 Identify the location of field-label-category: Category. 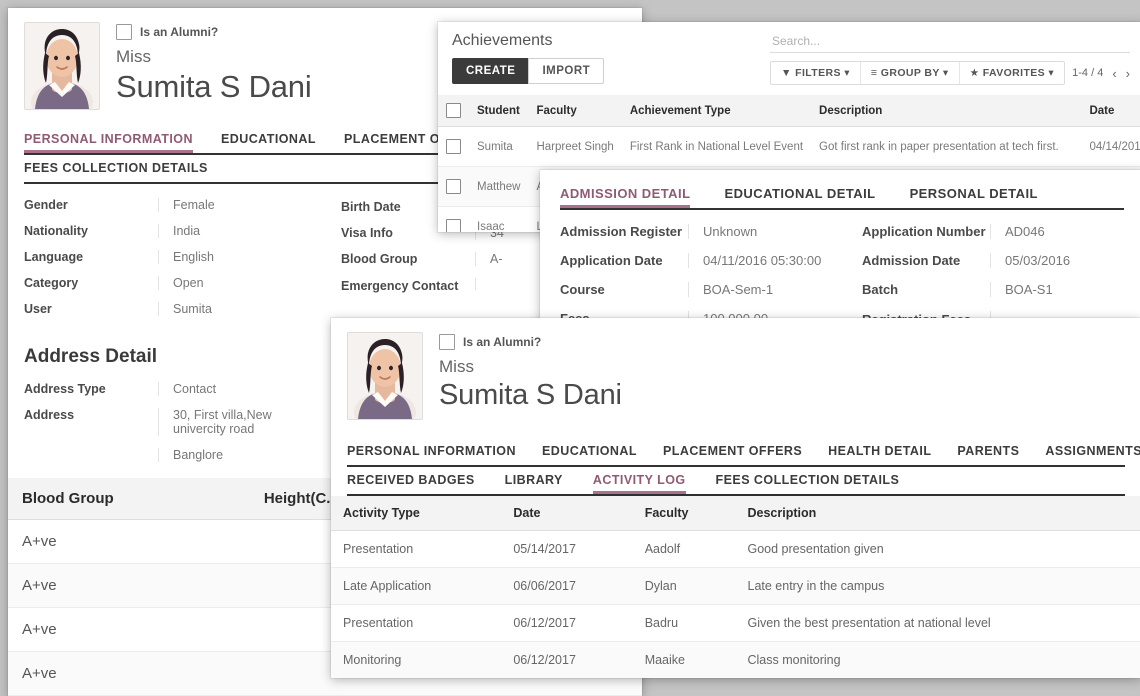
(83, 283).